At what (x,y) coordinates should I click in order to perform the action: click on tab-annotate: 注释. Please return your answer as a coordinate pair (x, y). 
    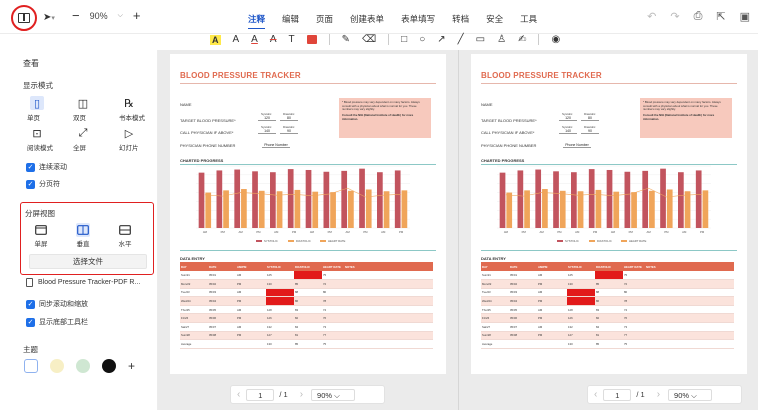
    Looking at the image, I should click on (257, 21).